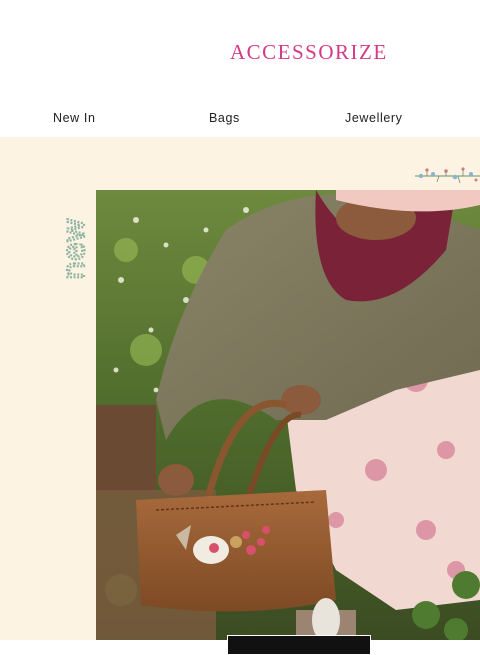 The height and width of the screenshot is (655, 480). Describe the element at coordinates (74, 118) in the screenshot. I see `nav-item-new-in: New In` at that location.